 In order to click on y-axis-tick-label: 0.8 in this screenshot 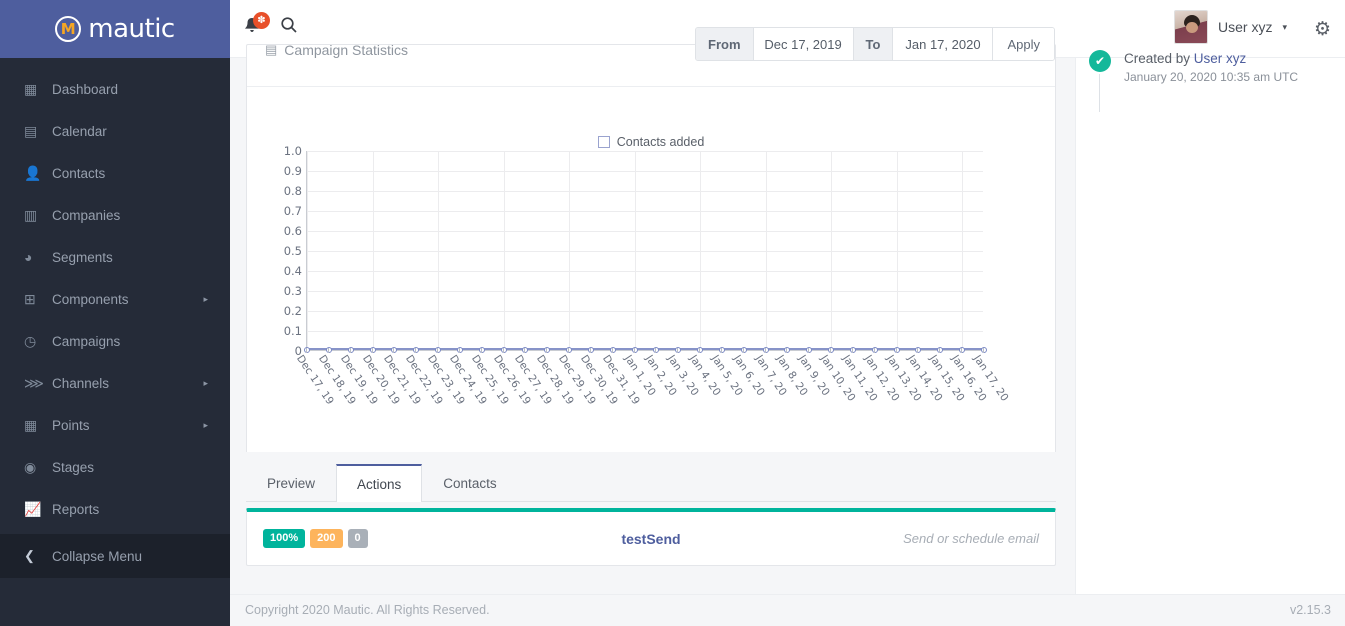, I will do `click(292, 191)`.